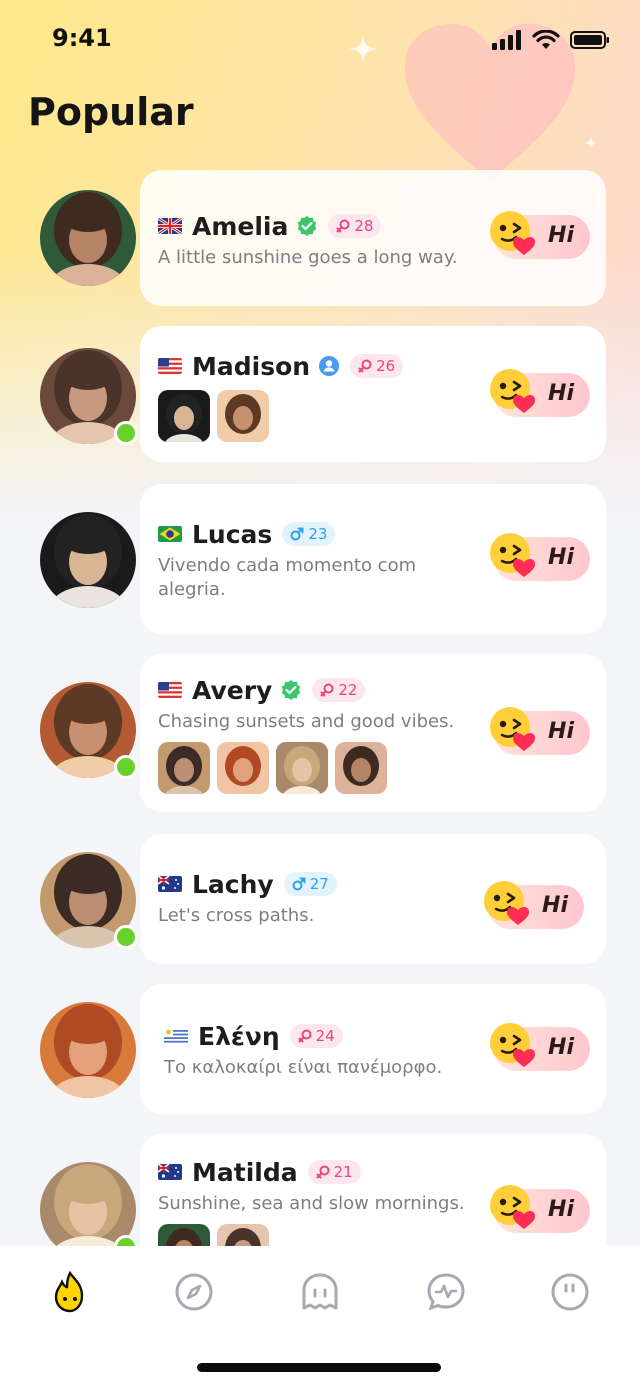 This screenshot has width=640, height=1386. What do you see at coordinates (170, 226) in the screenshot?
I see `flag-uk-icon` at bounding box center [170, 226].